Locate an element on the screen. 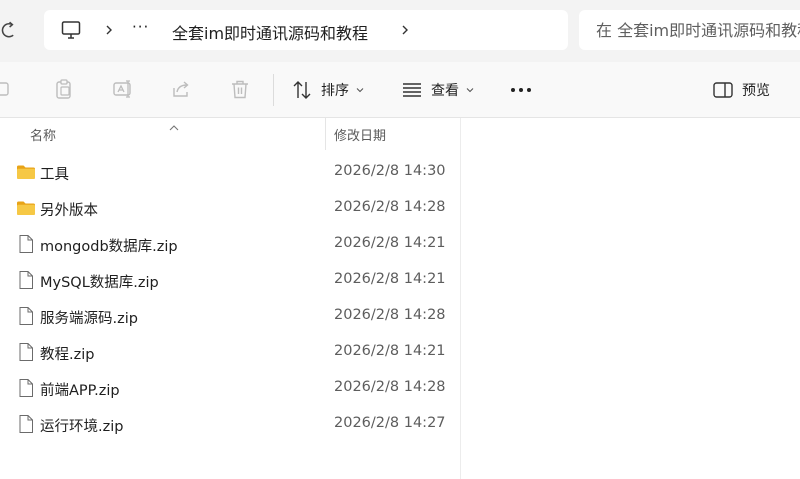 The image size is (800, 479). list-item: 另外版本 2026/2/8 14:28 is located at coordinates (230, 208).